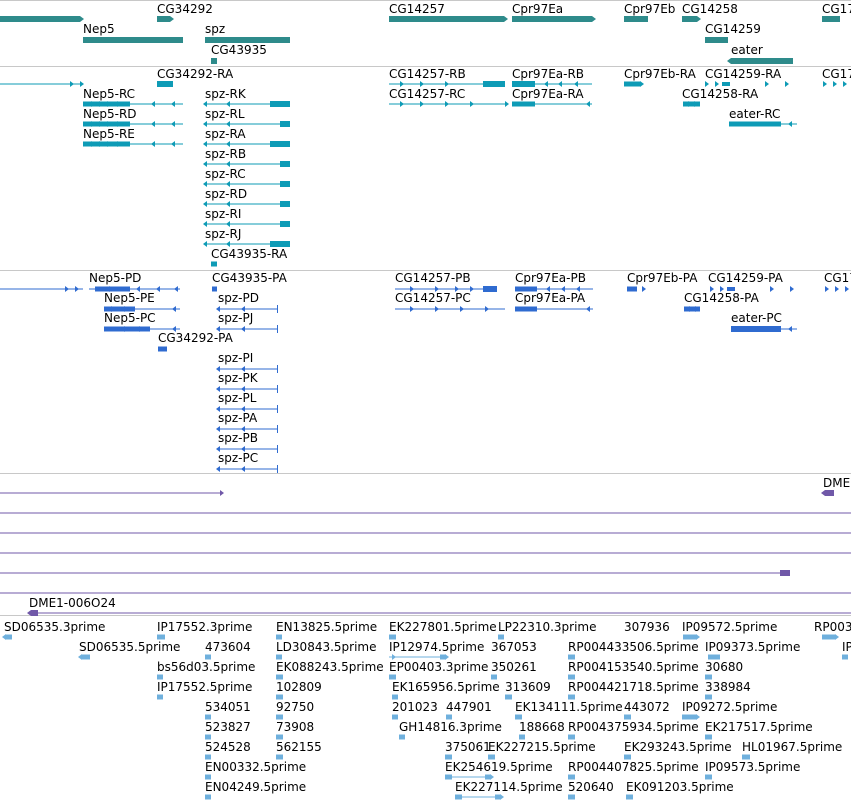 Image resolution: width=851 pixels, height=802 pixels. What do you see at coordinates (450, 727) in the screenshot?
I see `feature-label: GH14816.3prime` at bounding box center [450, 727].